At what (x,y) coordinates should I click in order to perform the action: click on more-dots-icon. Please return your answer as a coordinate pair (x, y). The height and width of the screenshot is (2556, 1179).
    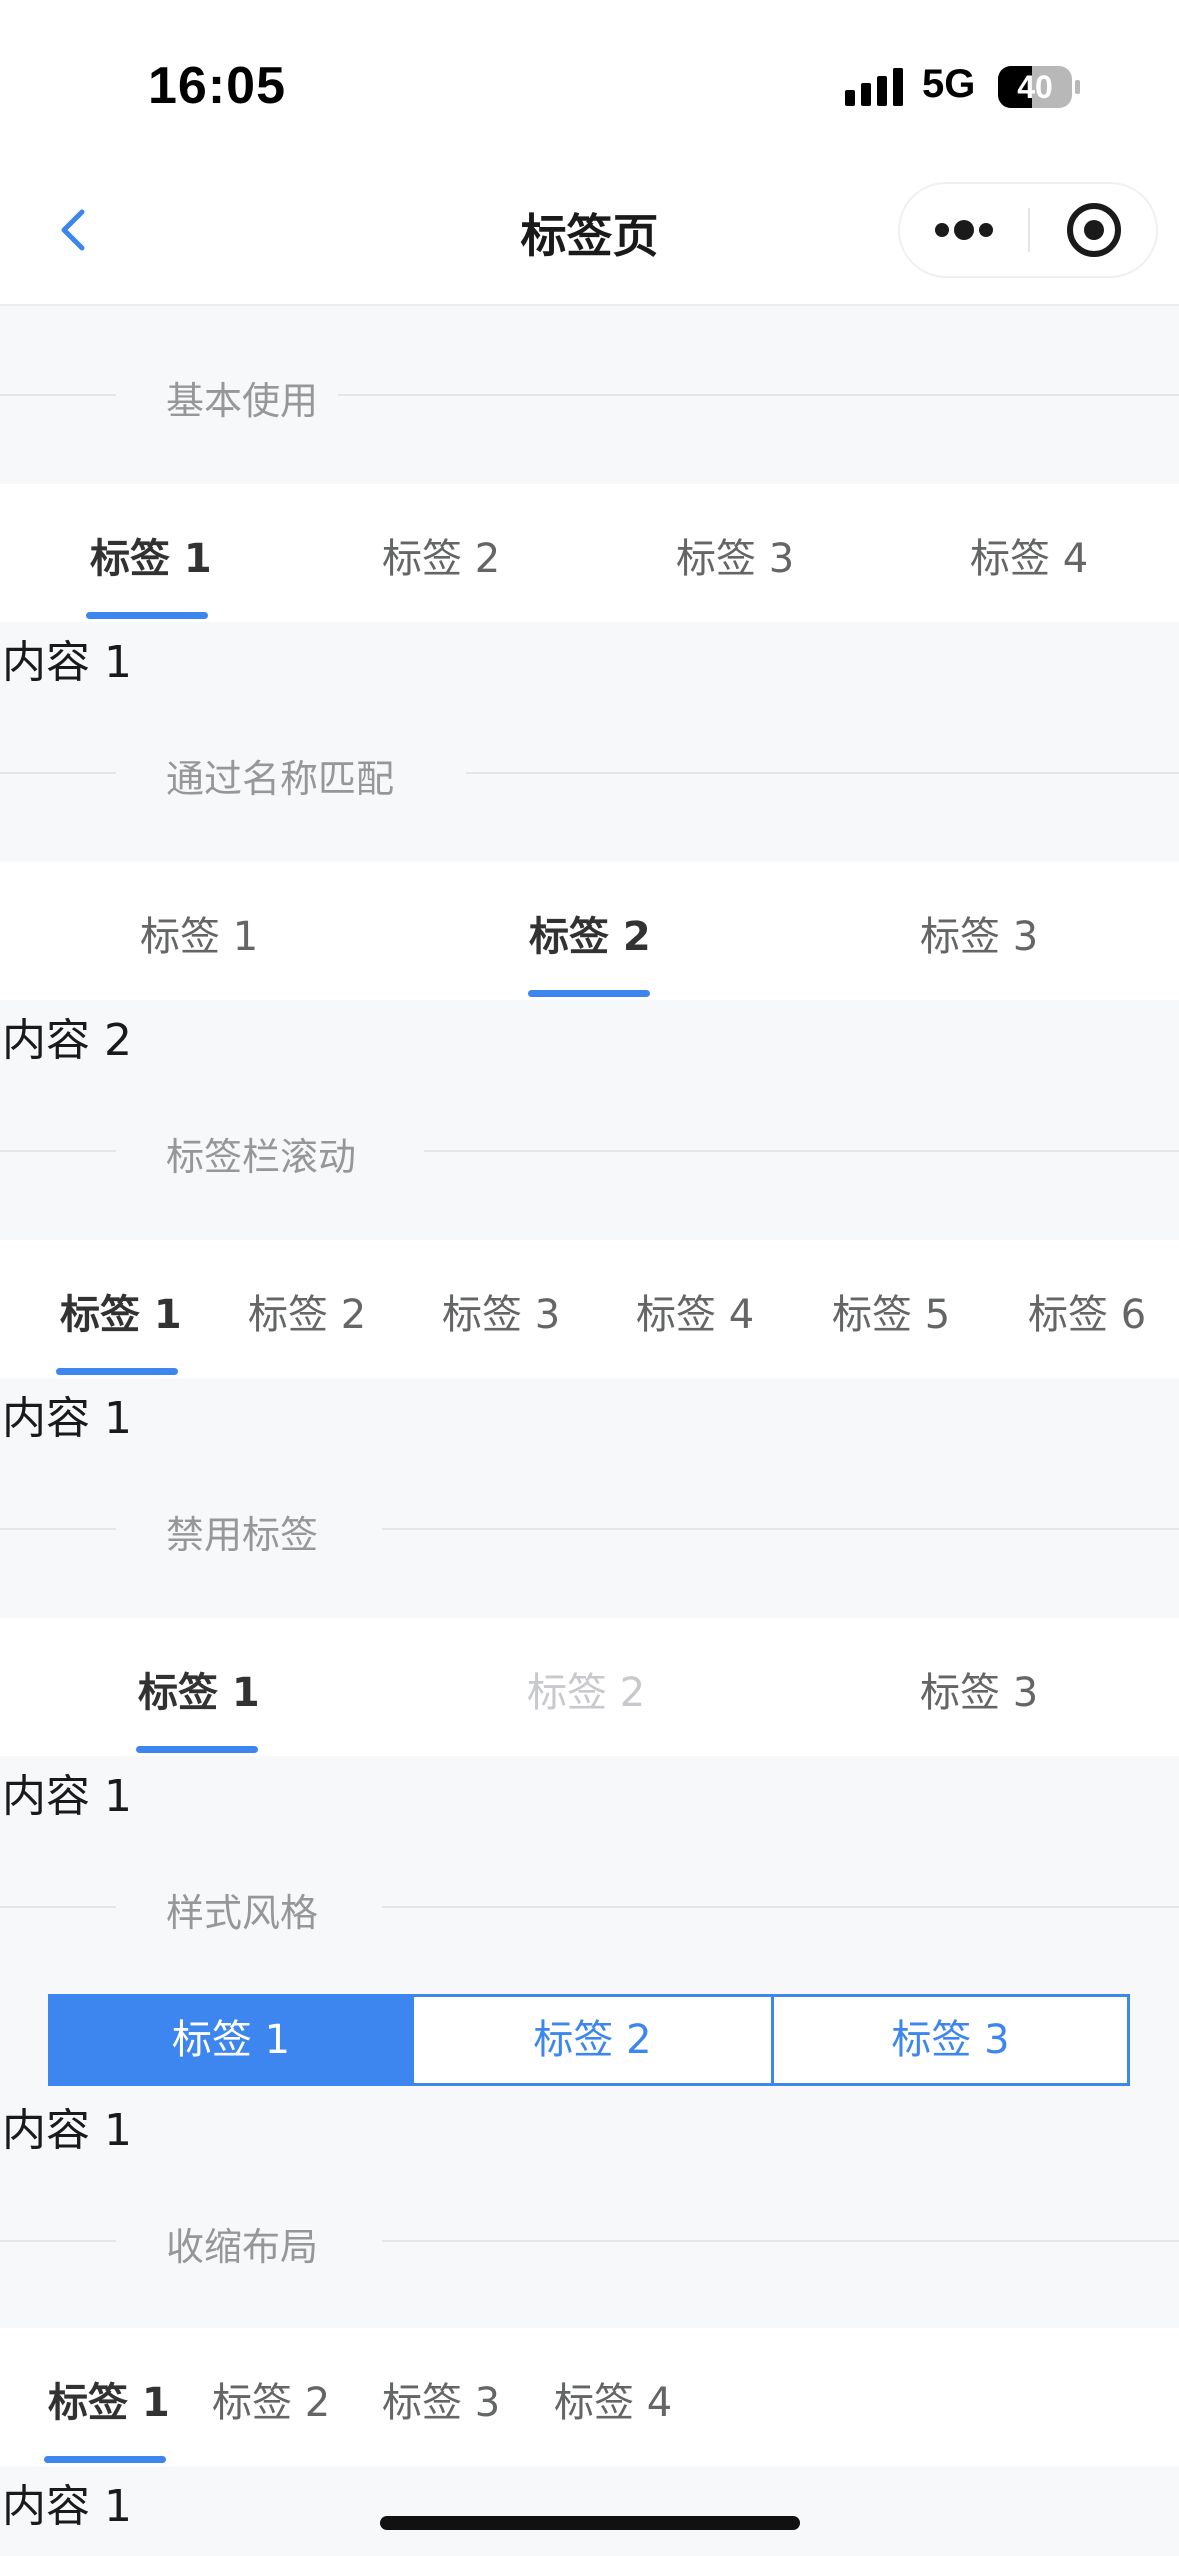
    Looking at the image, I should click on (964, 230).